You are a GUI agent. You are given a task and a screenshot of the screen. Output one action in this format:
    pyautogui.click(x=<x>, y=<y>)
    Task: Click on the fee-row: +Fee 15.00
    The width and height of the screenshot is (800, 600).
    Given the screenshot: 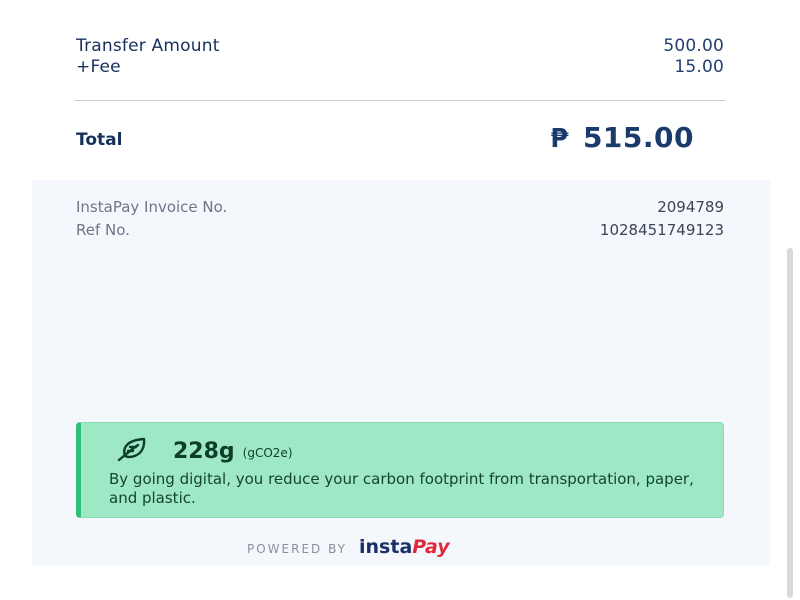 What is the action you would take?
    pyautogui.click(x=400, y=67)
    